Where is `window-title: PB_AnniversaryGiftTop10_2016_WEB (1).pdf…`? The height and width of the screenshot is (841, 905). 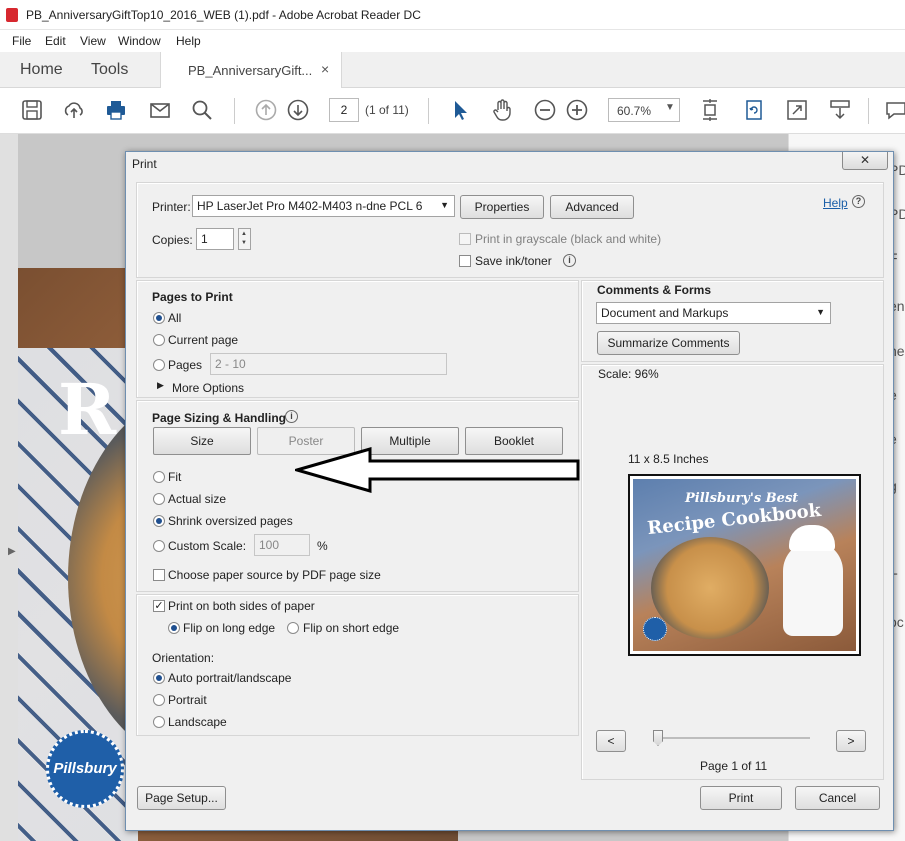 window-title: PB_AnniversaryGiftTop10_2016_WEB (1).pdf… is located at coordinates (223, 15).